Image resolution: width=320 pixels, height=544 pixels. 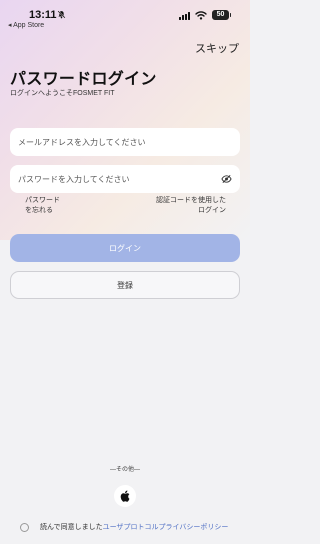 I want to click on user-protocol-link: ユーザプロトコル, so click(x=131, y=527).